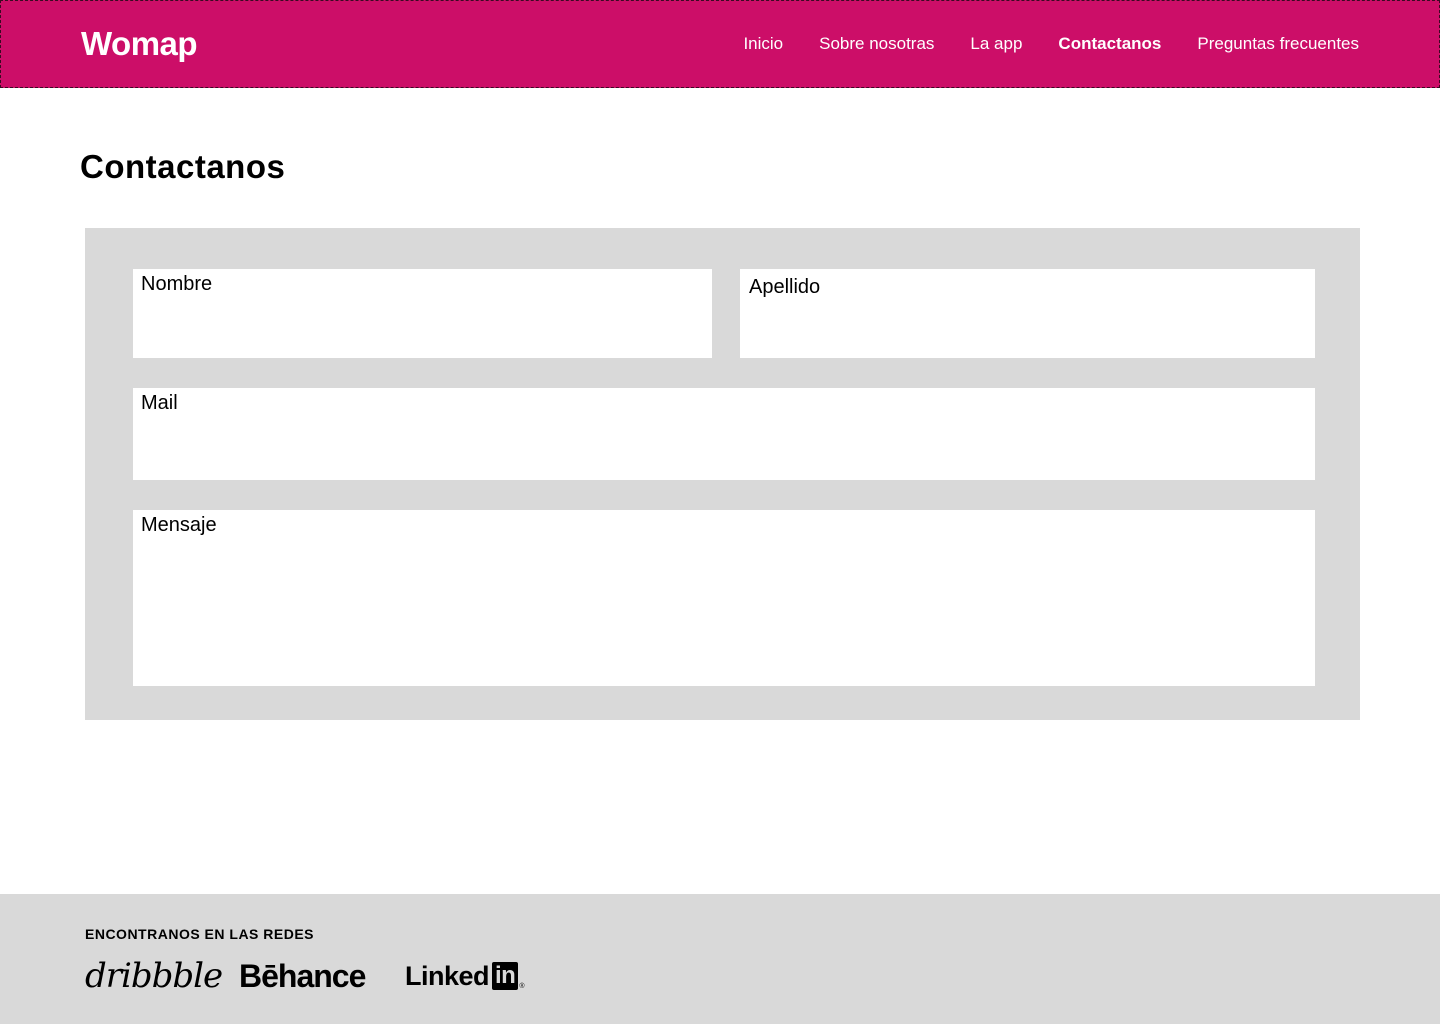 This screenshot has width=1440, height=1024. I want to click on apellido-input, so click(1027, 313).